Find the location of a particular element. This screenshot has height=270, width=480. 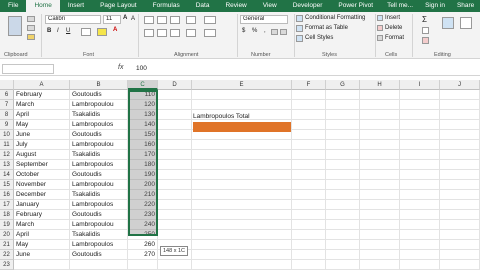

currency-icon: $ is located at coordinates (243, 31).